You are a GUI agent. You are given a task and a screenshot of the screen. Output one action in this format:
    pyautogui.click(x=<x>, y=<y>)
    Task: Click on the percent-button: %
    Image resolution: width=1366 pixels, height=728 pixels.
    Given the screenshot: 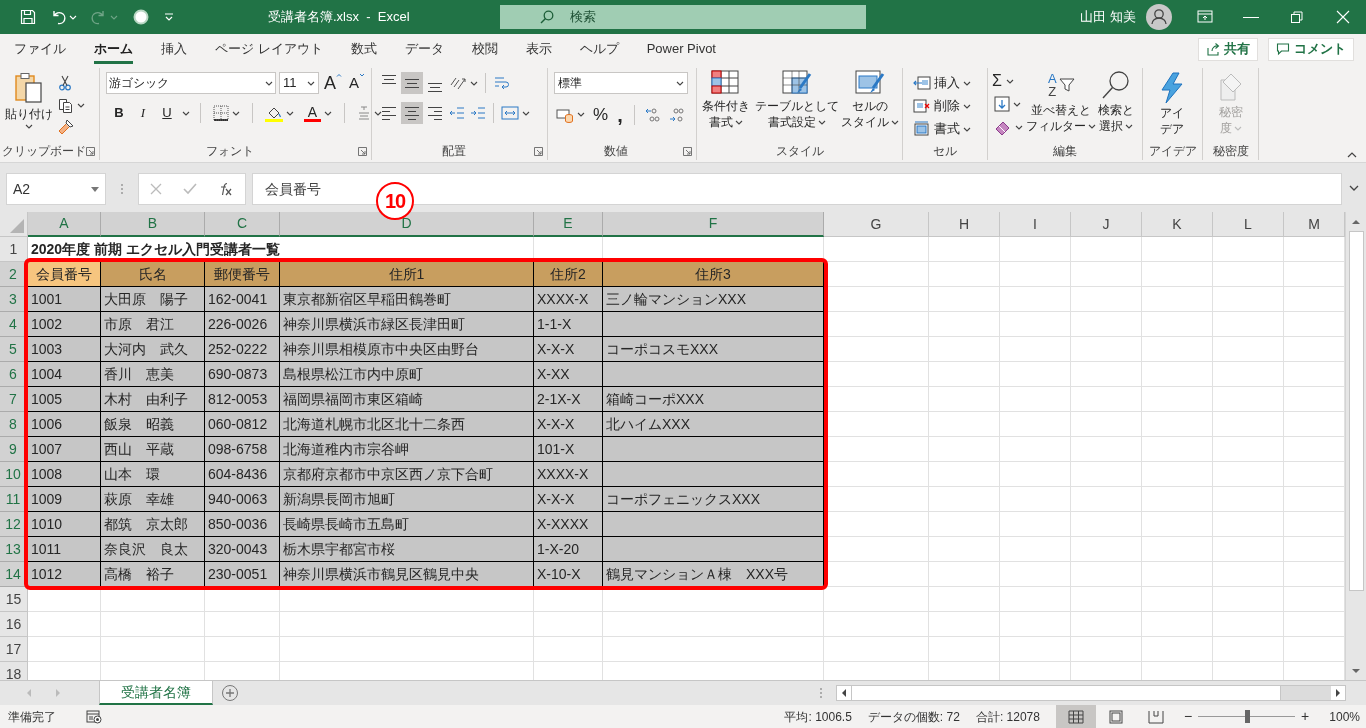 What is the action you would take?
    pyautogui.click(x=601, y=115)
    